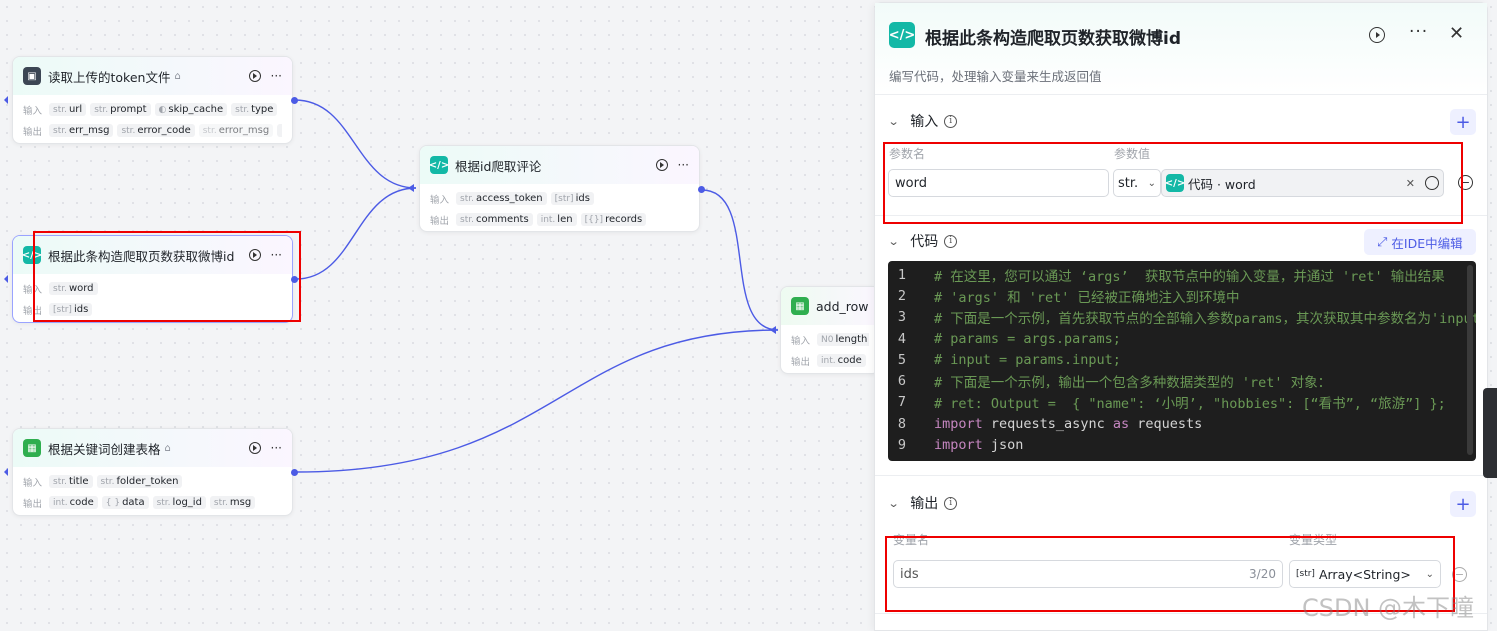  I want to click on code-keyword: as, so click(1121, 423).